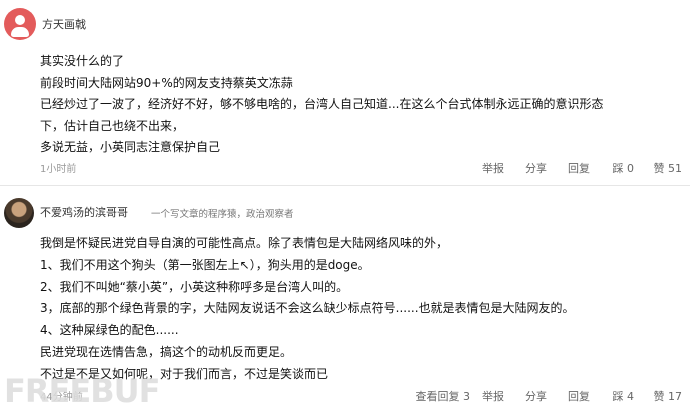 This screenshot has height=416, width=690. I want to click on like-button: 赞 51, so click(668, 168).